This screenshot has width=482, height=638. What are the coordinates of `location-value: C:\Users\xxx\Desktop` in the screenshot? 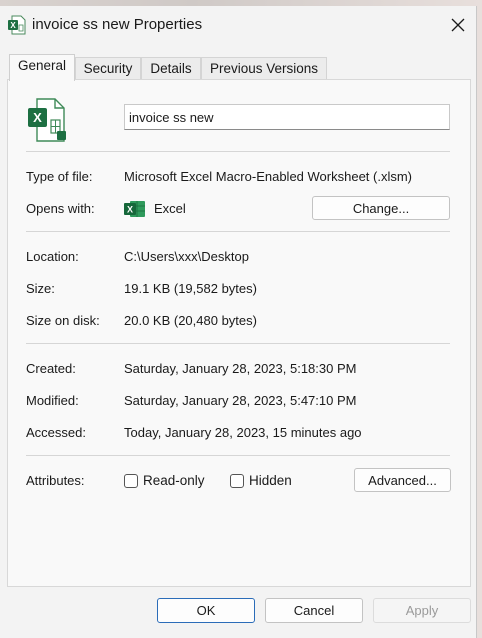 It's located at (186, 256).